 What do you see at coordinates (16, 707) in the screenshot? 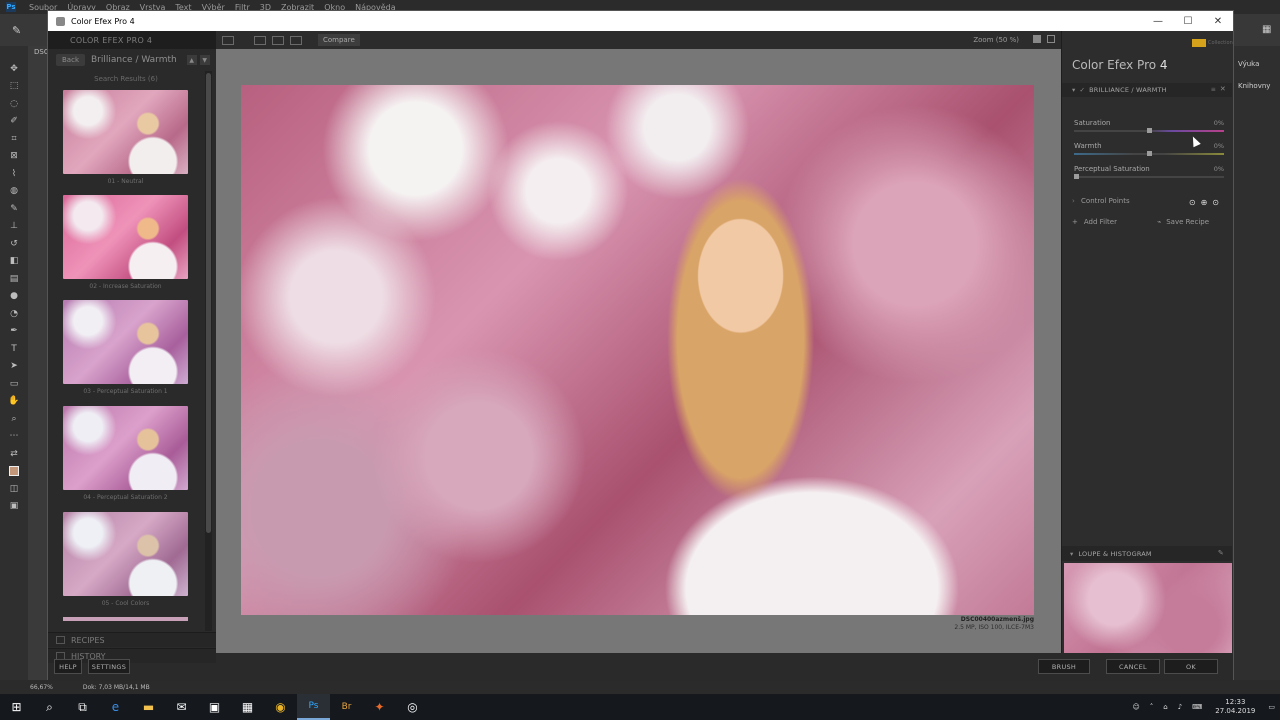
I see `windows-start-icon: ⊞` at bounding box center [16, 707].